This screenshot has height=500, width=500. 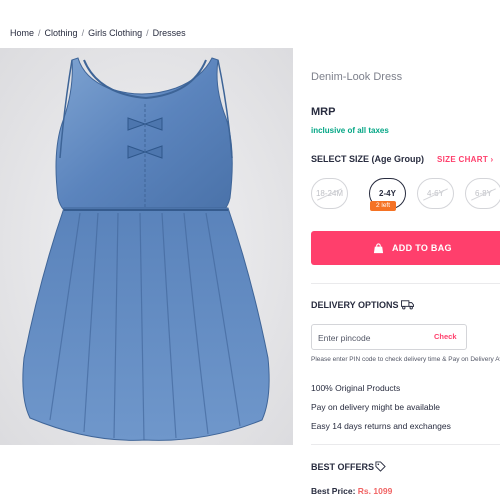 I want to click on size-option-18-24m: 18-24M, so click(x=329, y=193).